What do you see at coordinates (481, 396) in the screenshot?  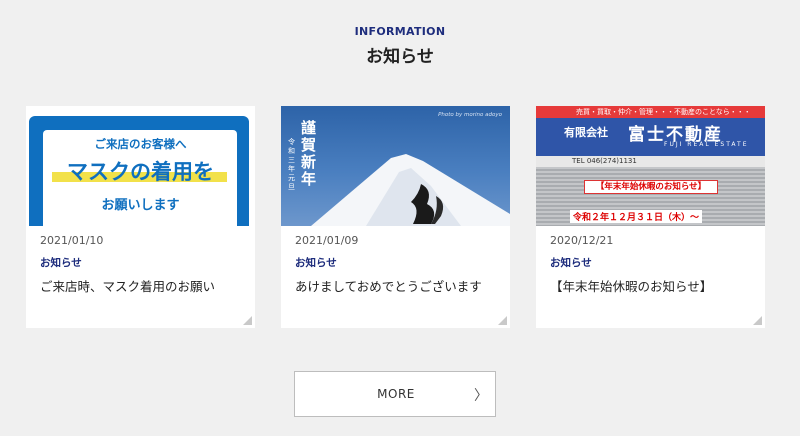 I see `chevron-right-icon: 〉` at bounding box center [481, 396].